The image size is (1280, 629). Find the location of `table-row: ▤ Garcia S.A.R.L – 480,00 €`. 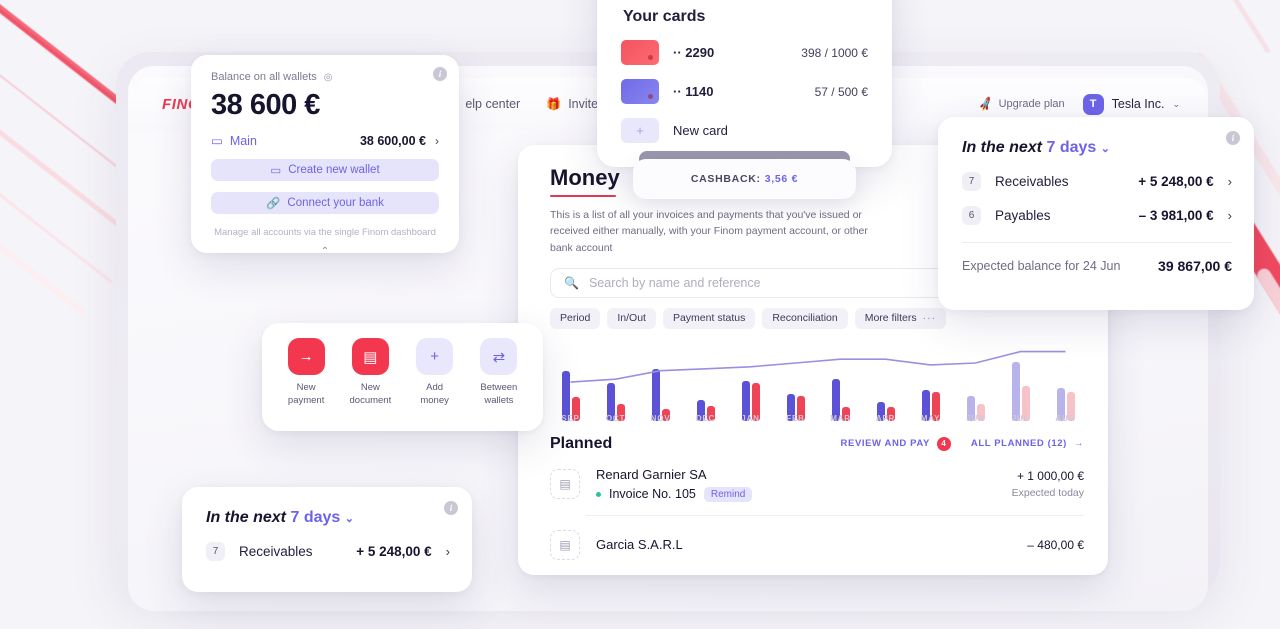

table-row: ▤ Garcia S.A.R.L – 480,00 € is located at coordinates (813, 538).